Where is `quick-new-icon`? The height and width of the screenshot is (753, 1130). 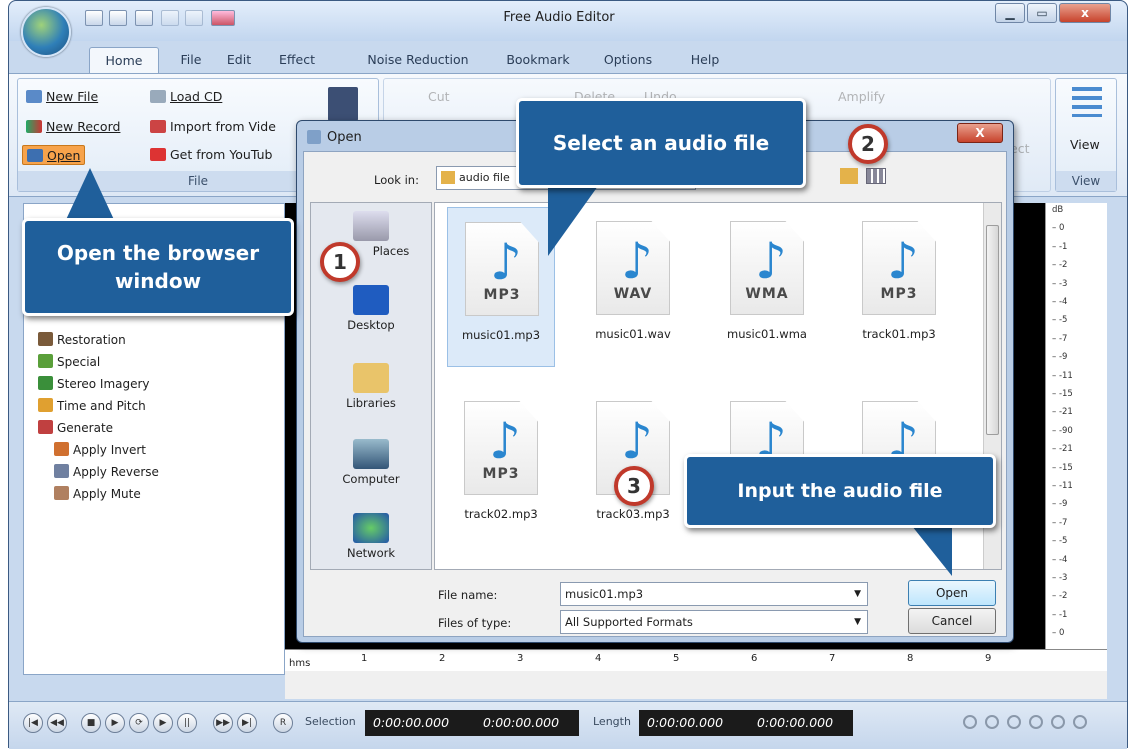
quick-new-icon is located at coordinates (94, 18).